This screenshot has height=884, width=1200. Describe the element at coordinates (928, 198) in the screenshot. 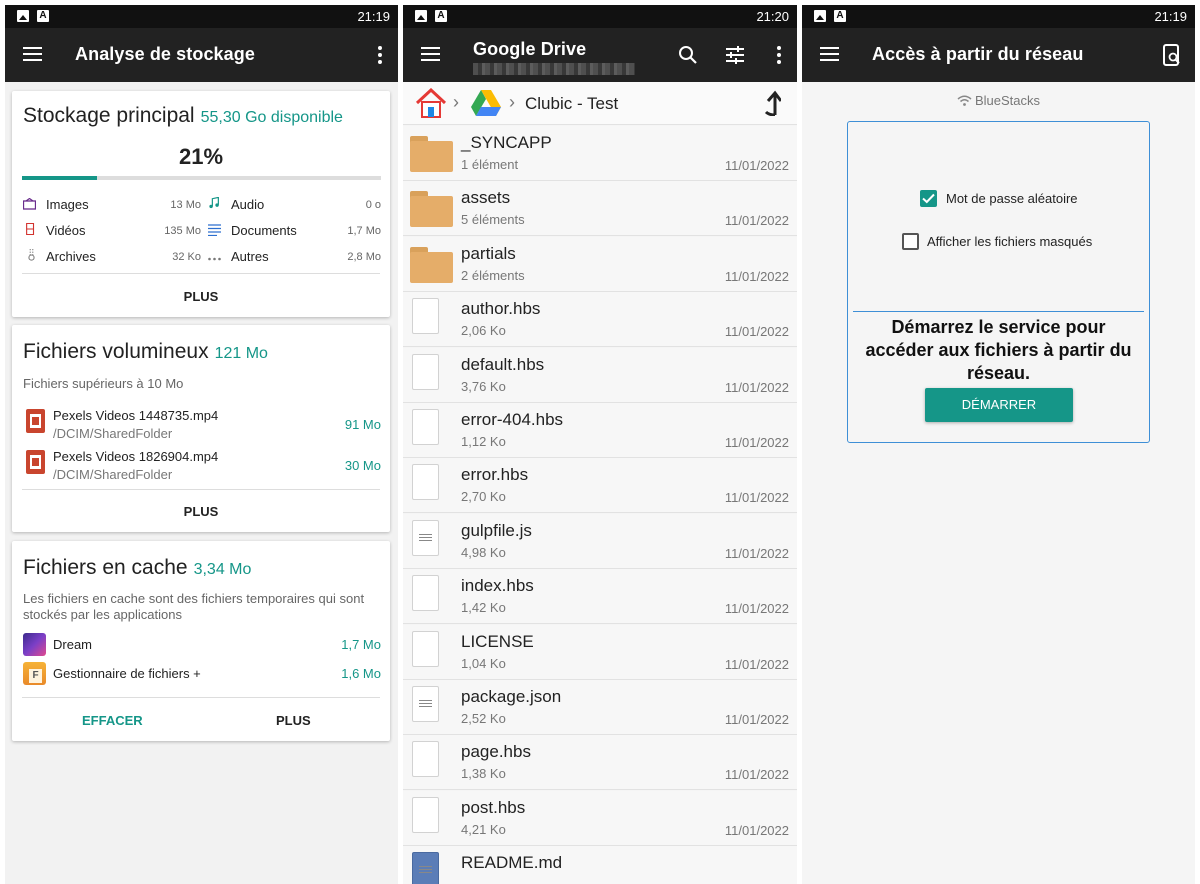

I see `random-password-checkbox` at that location.